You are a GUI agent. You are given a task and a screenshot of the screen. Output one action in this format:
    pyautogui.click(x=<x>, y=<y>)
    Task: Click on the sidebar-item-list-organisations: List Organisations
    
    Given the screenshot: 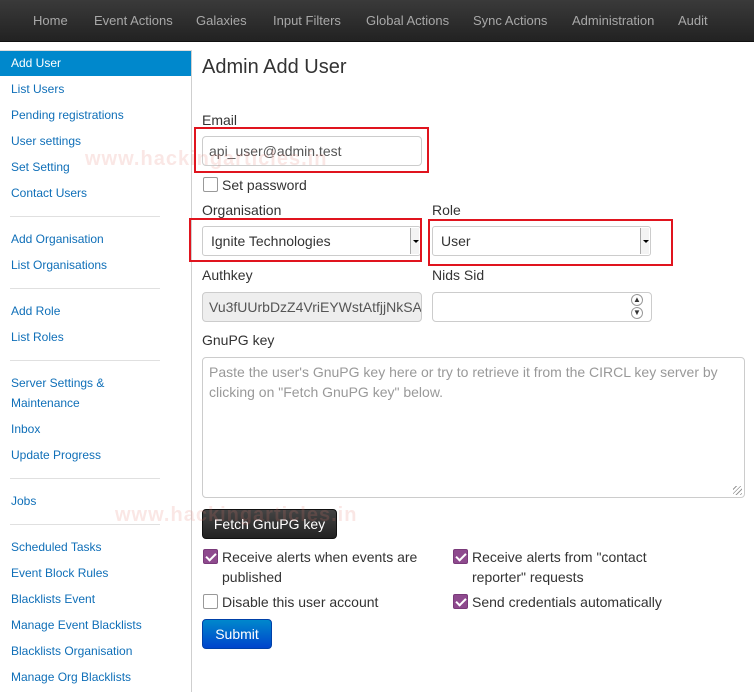 What is the action you would take?
    pyautogui.click(x=95, y=265)
    